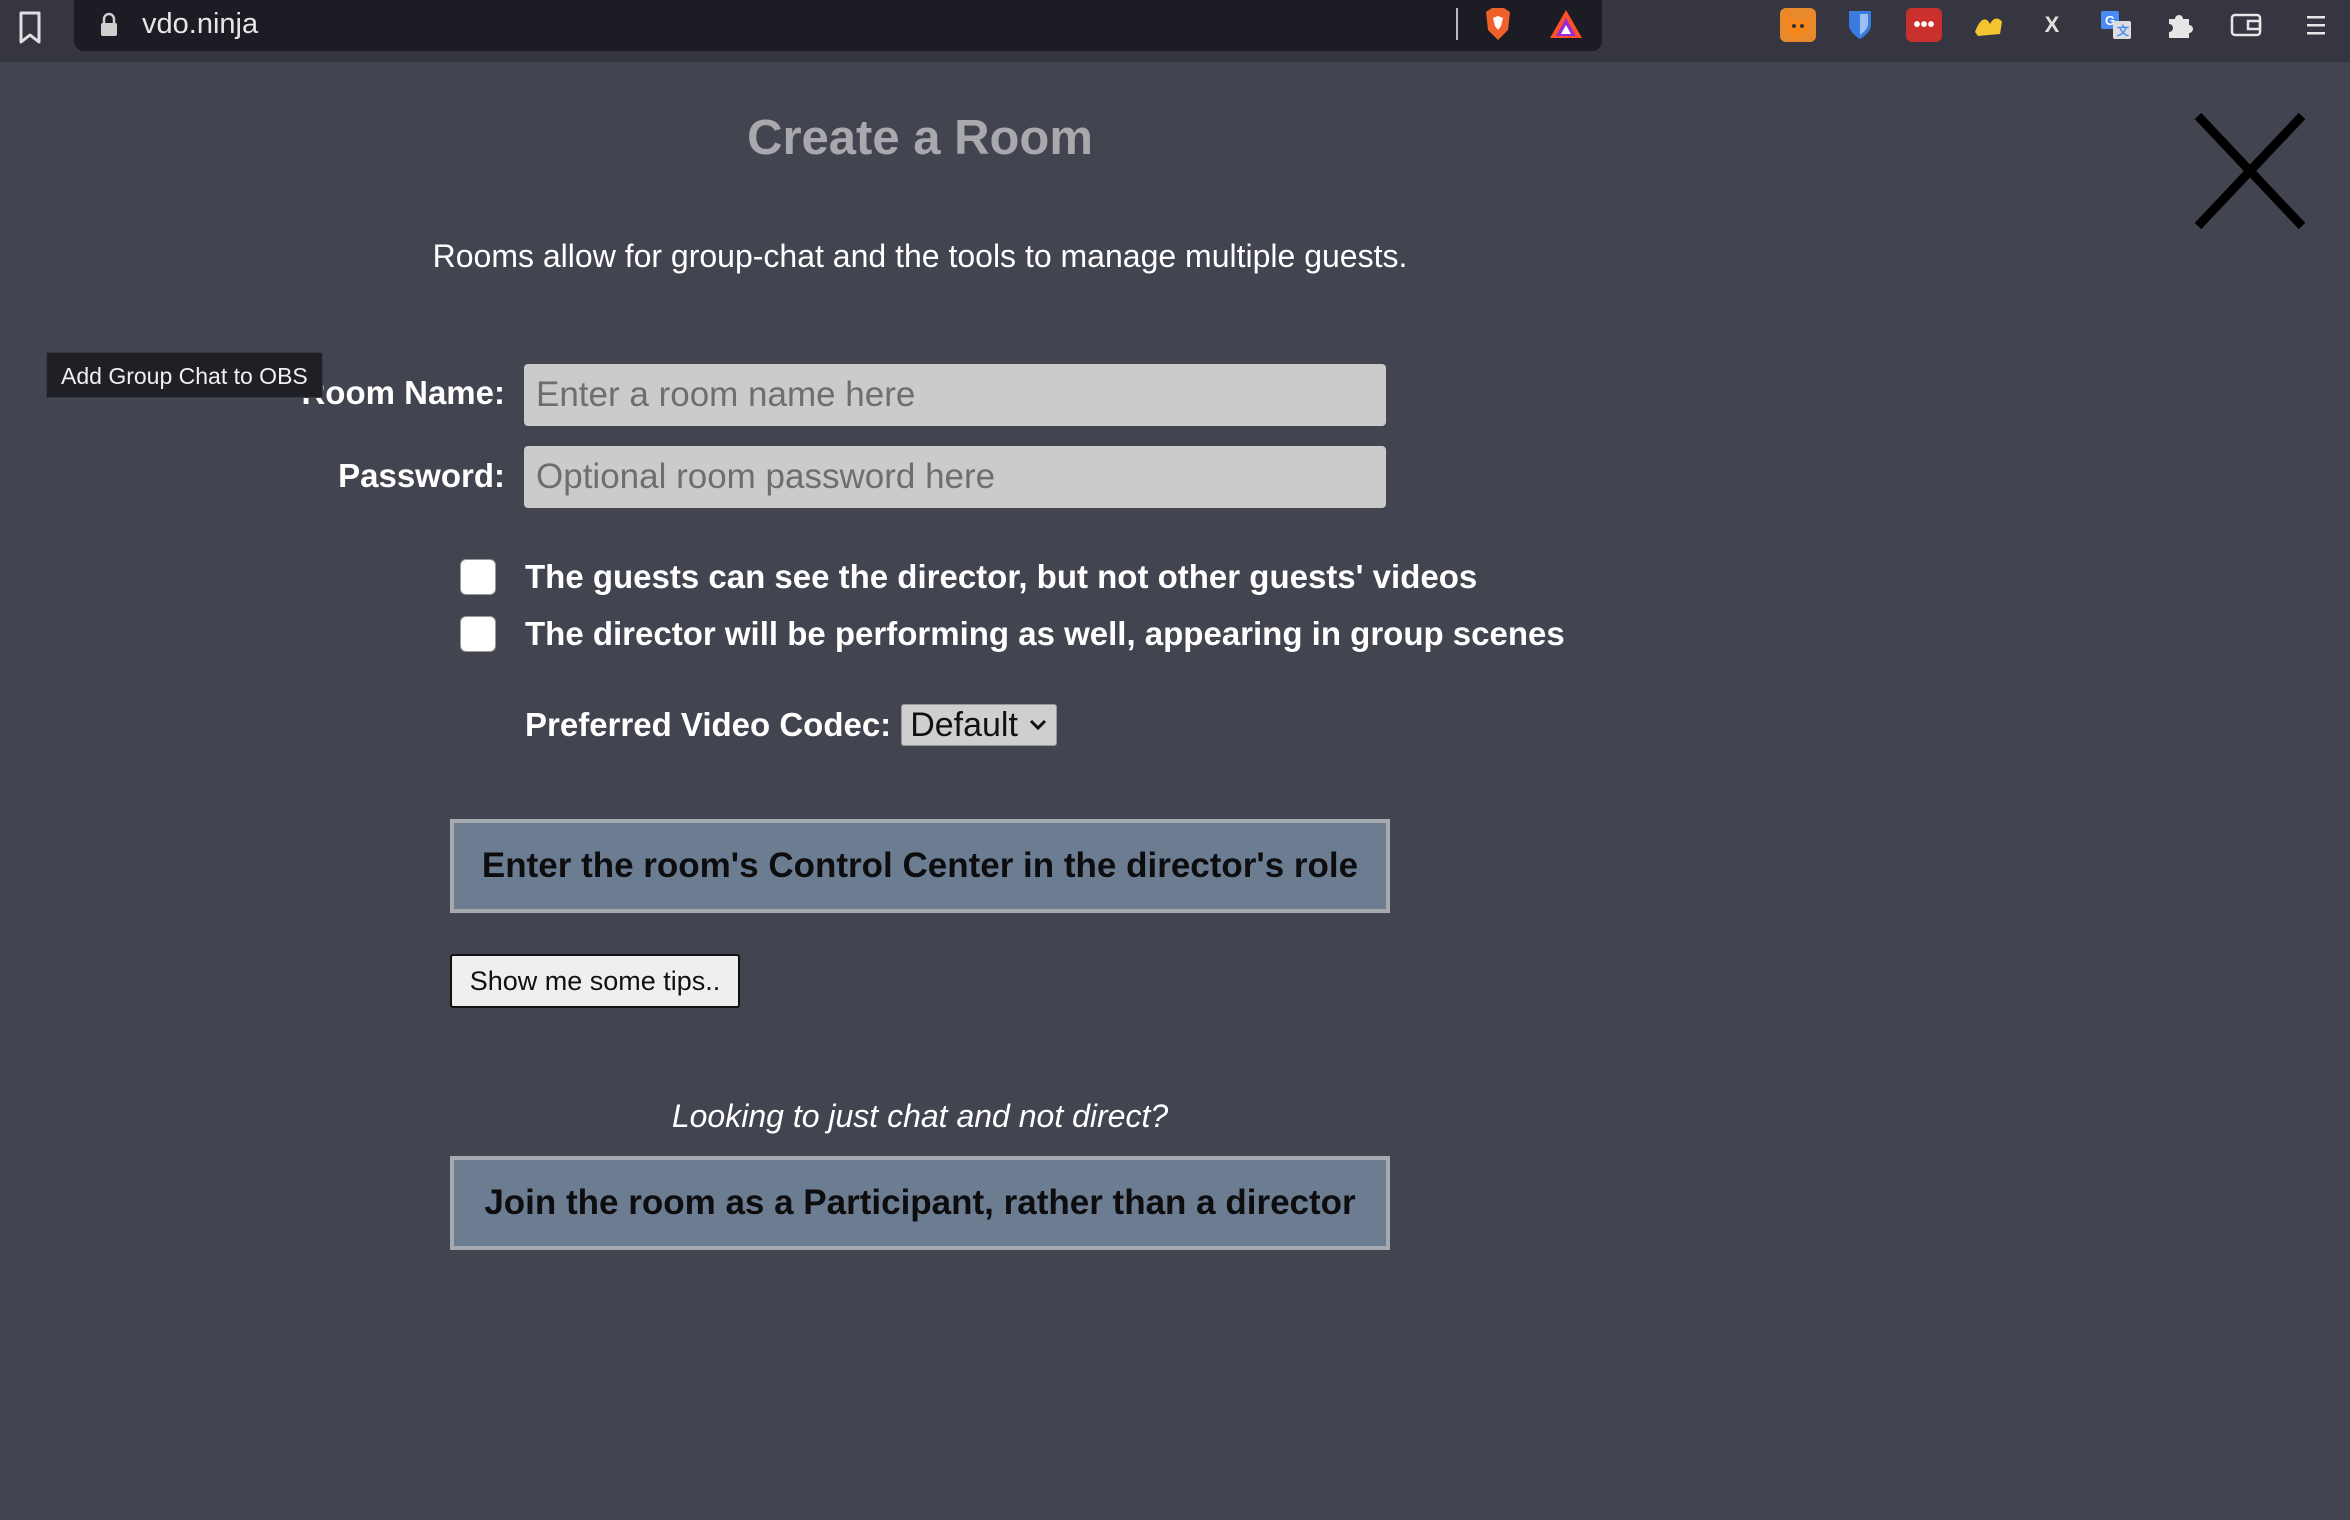 The image size is (2350, 1520). Describe the element at coordinates (920, 1116) in the screenshot. I see `chat-hint: Looking to just chat and not direct?` at that location.